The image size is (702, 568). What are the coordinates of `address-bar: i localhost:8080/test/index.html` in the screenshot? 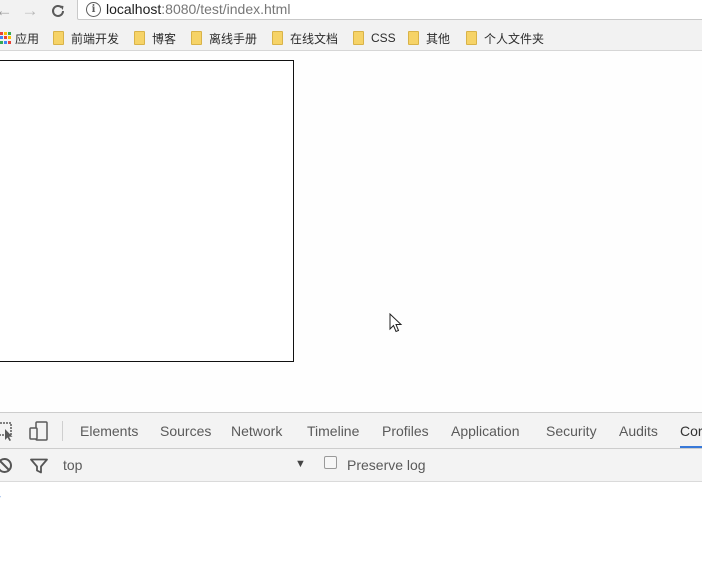 It's located at (389, 10).